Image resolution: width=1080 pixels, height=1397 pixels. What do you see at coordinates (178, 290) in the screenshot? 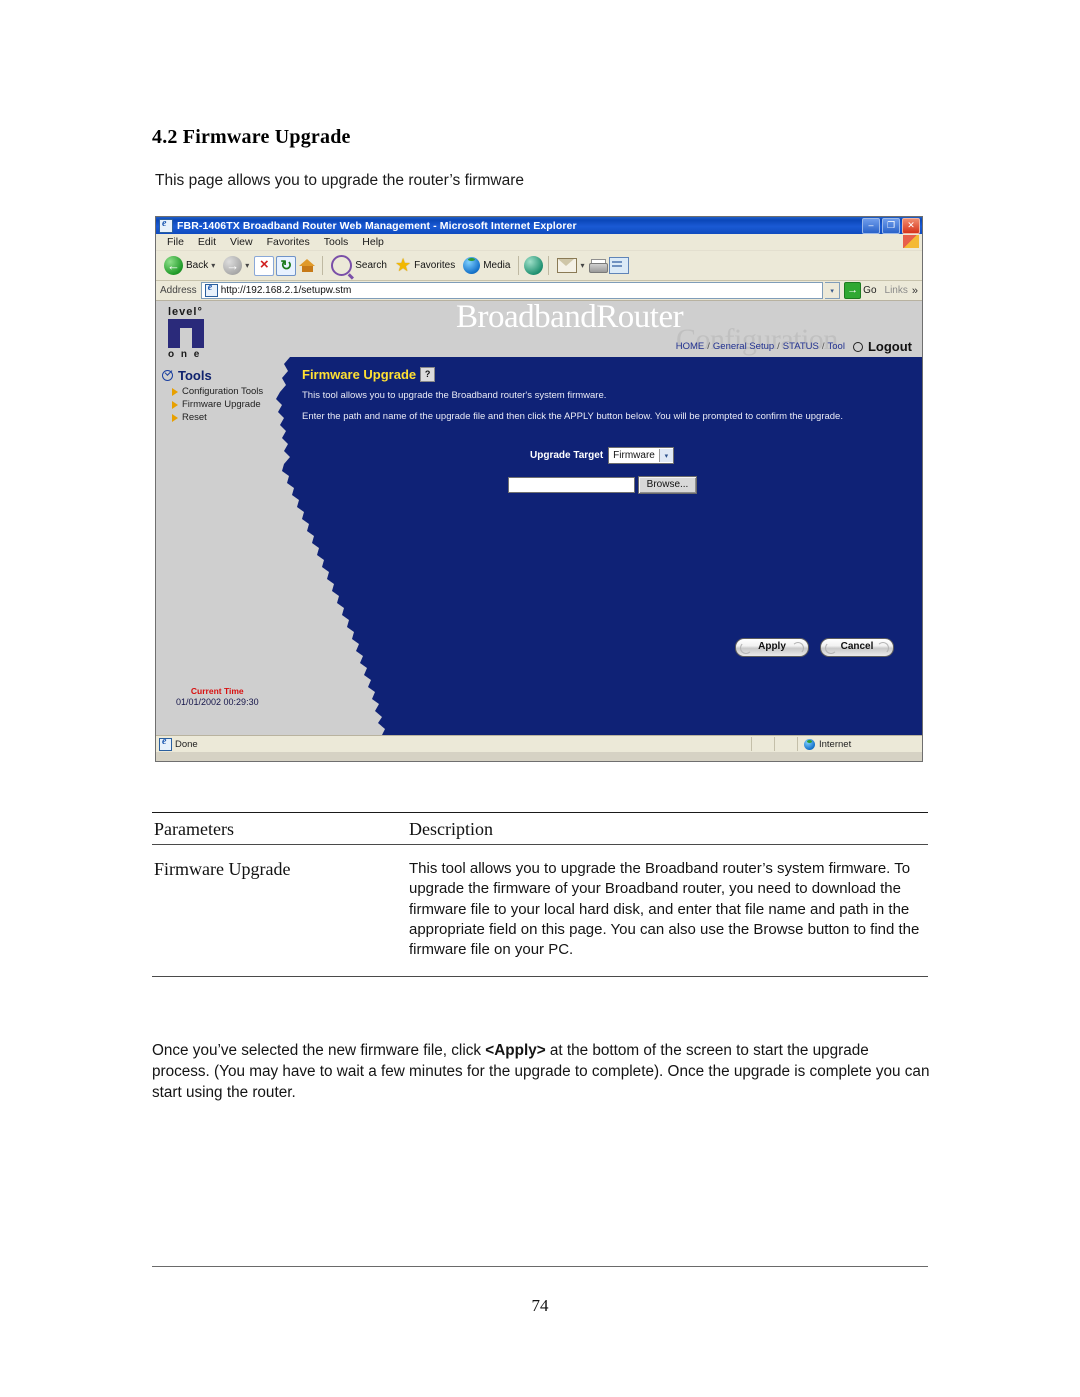
I see `address-label: Address` at bounding box center [178, 290].